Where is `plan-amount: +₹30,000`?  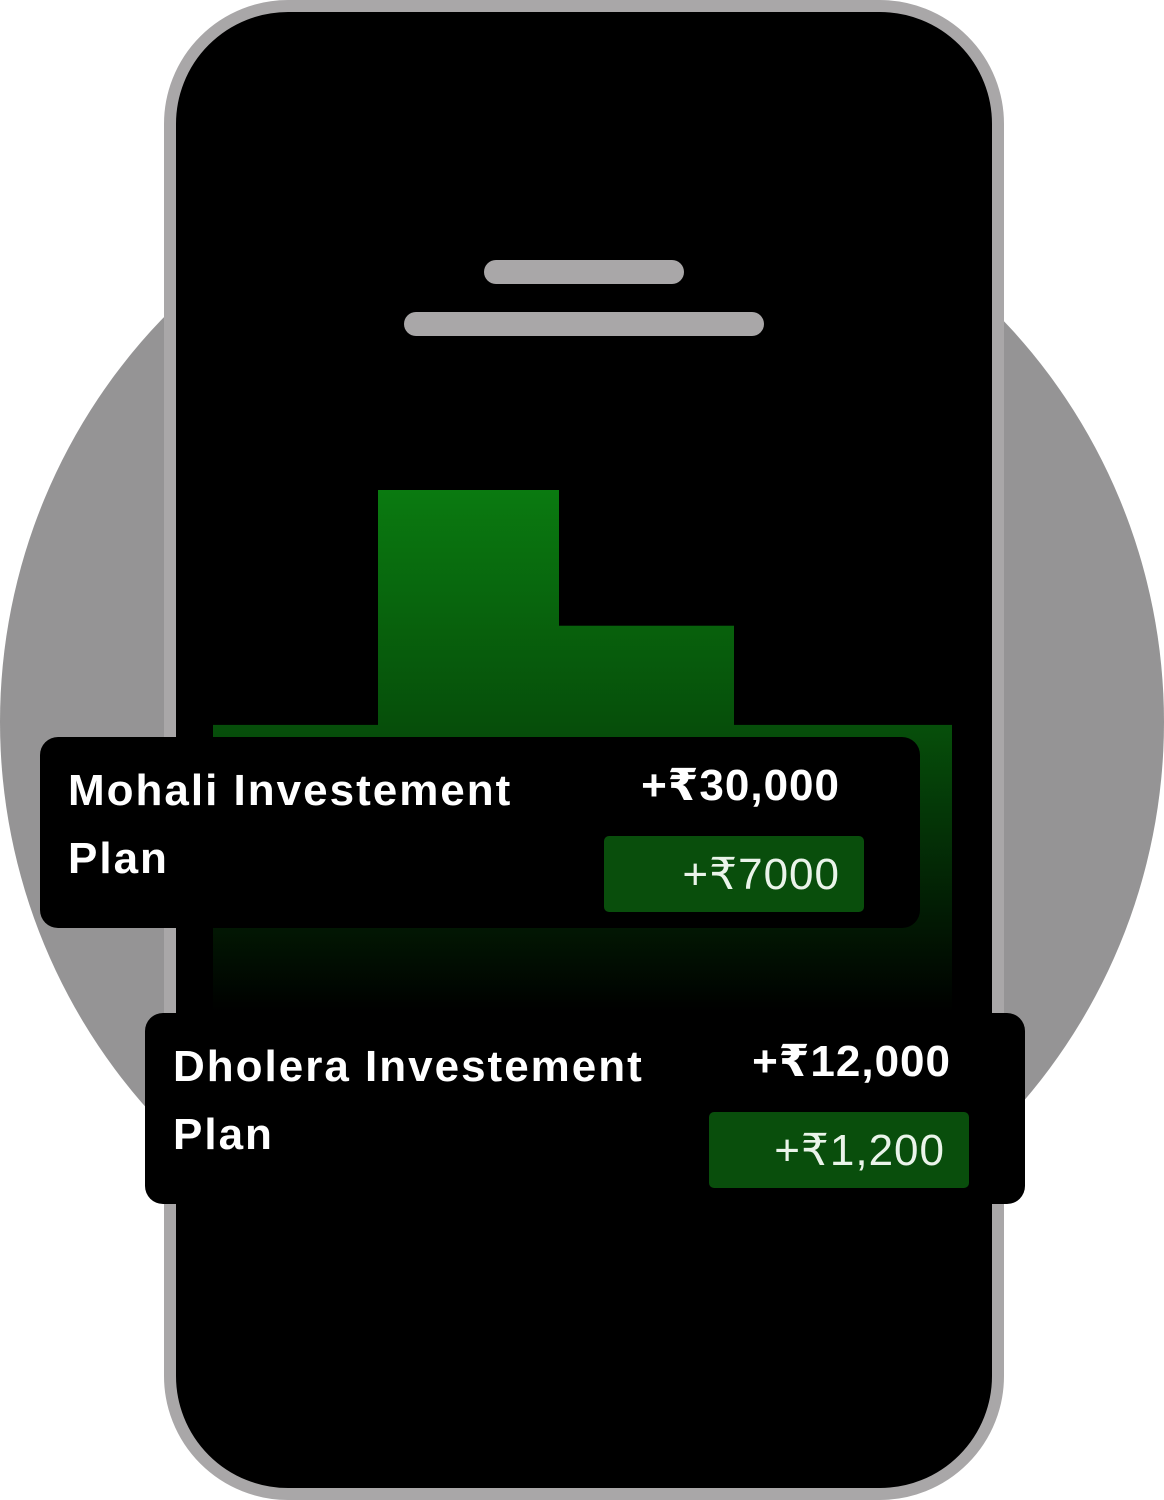
plan-amount: +₹30,000 is located at coordinates (740, 785).